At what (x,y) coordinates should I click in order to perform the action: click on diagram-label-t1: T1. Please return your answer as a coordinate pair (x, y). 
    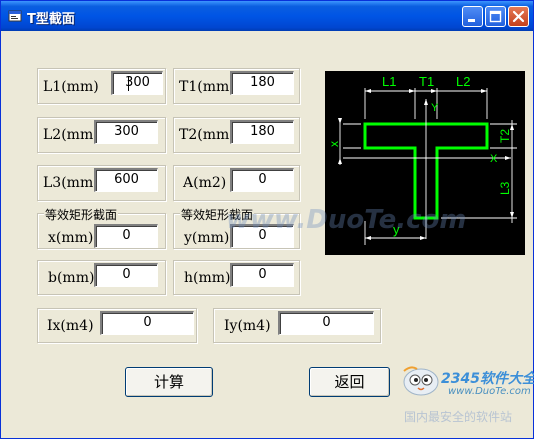
    Looking at the image, I should click on (426, 81).